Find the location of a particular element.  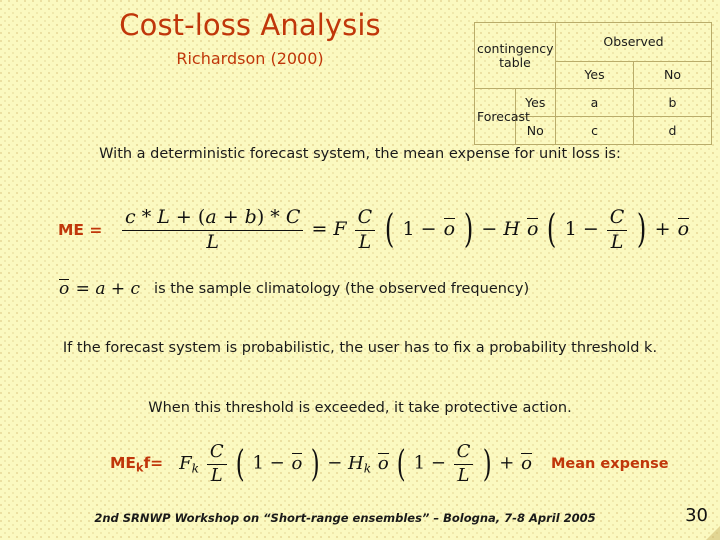

symbol-c: c is located at coordinates (135, 289).